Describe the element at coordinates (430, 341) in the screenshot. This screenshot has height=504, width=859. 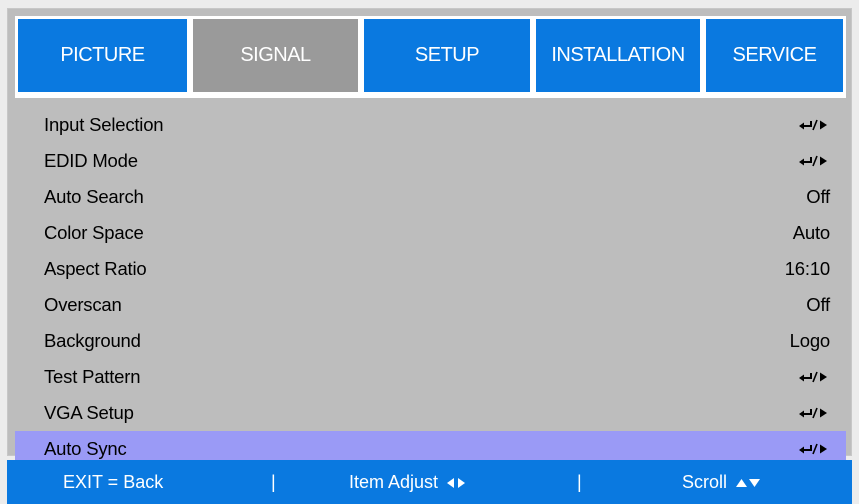
I see `menu-item-background: Background Logo` at that location.